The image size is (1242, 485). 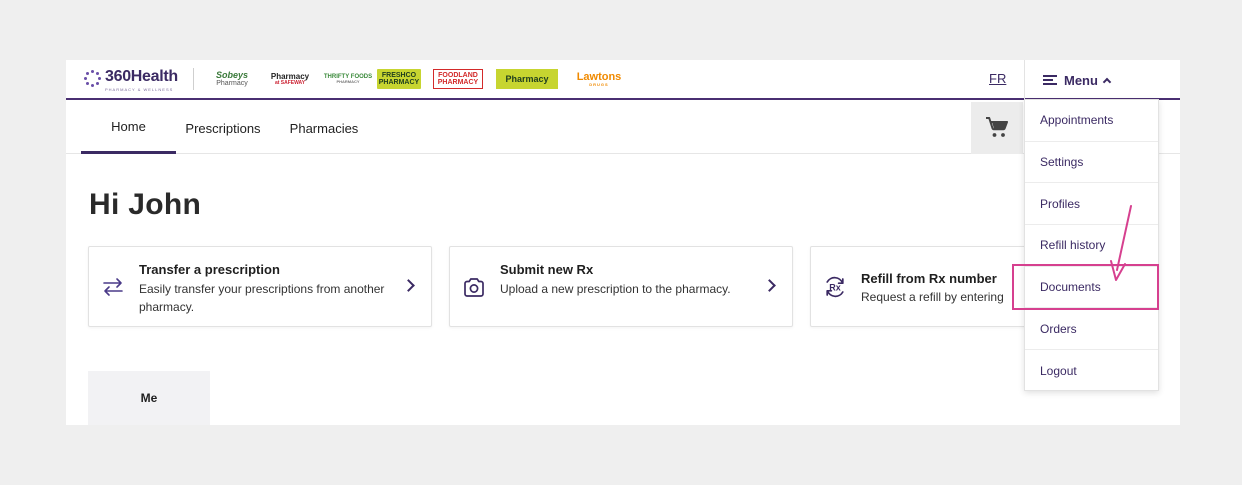 I want to click on svg-text: Rx, so click(x=835, y=288).